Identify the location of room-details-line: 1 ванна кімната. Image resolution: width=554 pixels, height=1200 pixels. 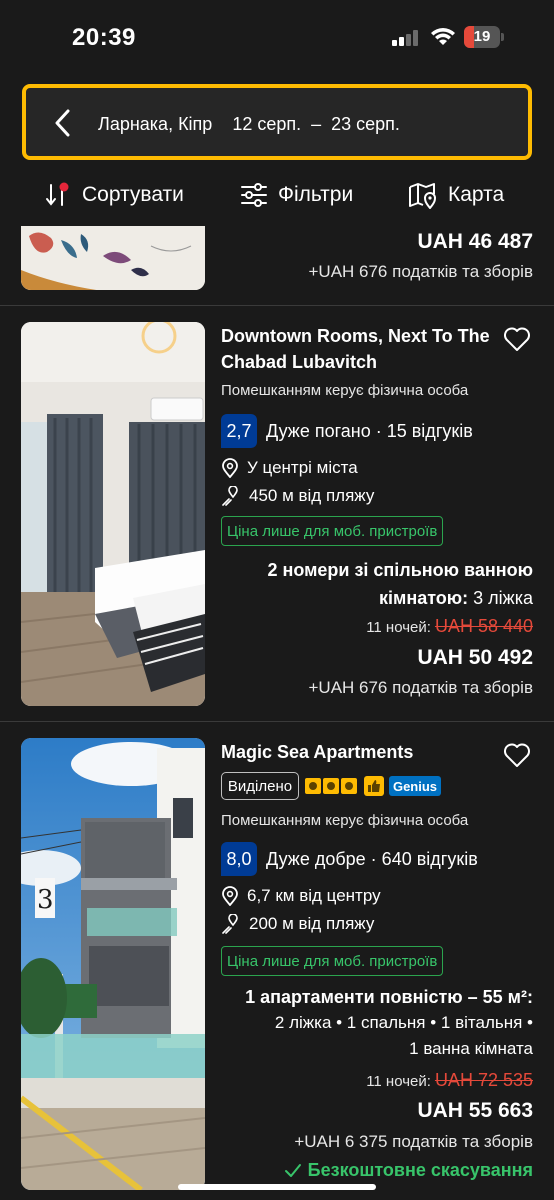
(471, 1048).